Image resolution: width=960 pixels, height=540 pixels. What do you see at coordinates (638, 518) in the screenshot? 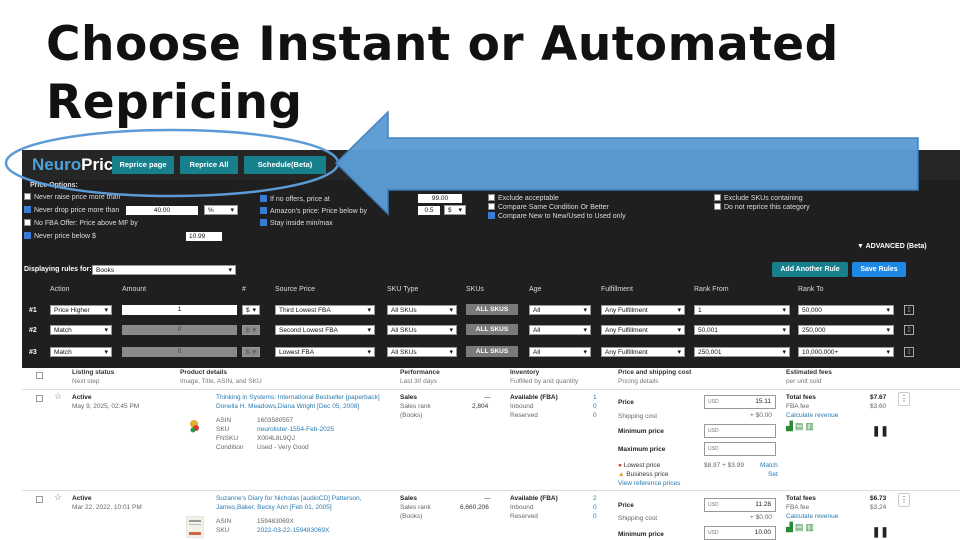
I see `shipping-label: Shipping cost` at bounding box center [638, 518].